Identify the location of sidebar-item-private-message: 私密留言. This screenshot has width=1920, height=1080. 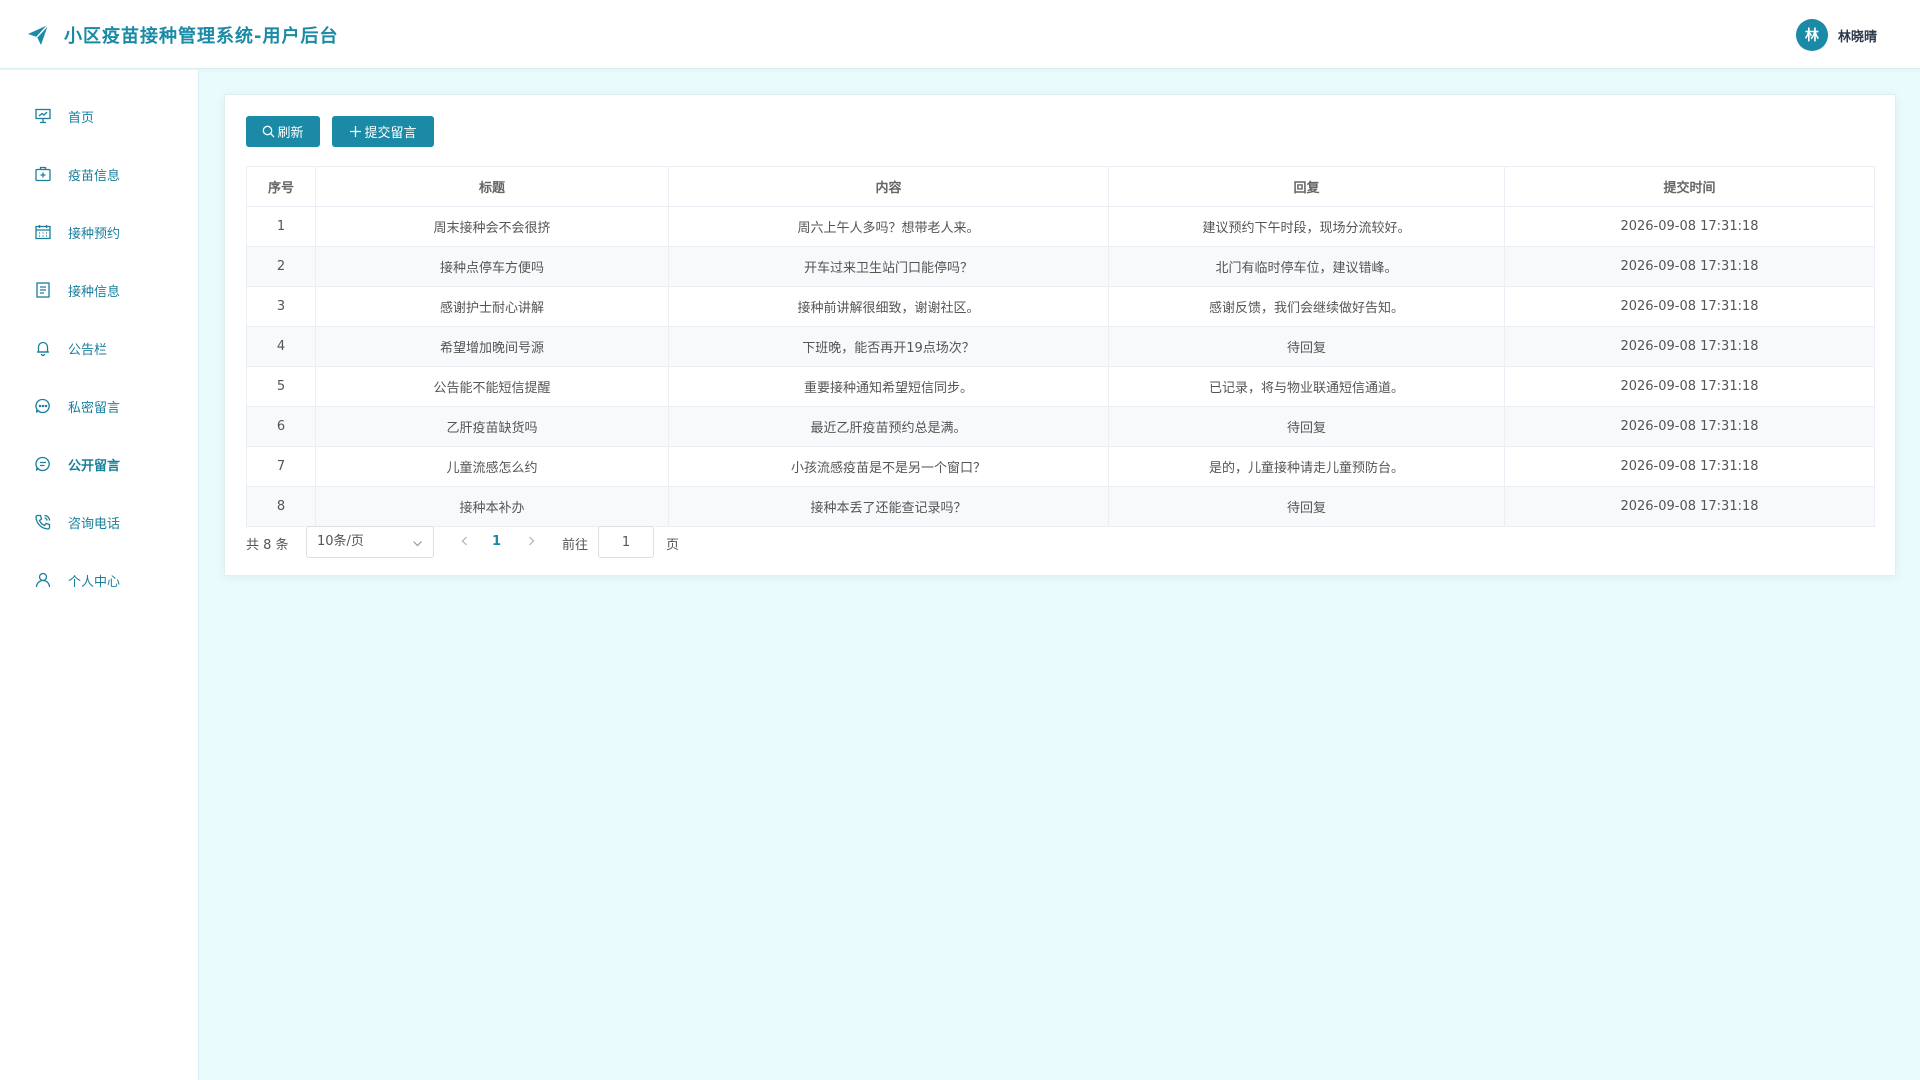
(99, 406).